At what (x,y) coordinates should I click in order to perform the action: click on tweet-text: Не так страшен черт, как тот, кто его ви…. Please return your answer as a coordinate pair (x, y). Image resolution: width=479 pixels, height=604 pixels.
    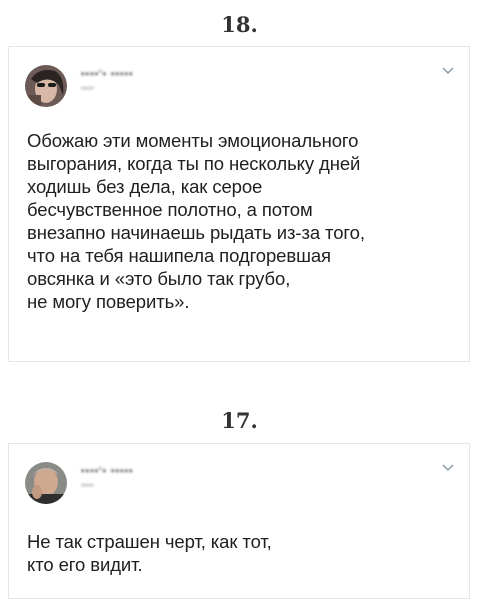
    Looking at the image, I should click on (149, 553).